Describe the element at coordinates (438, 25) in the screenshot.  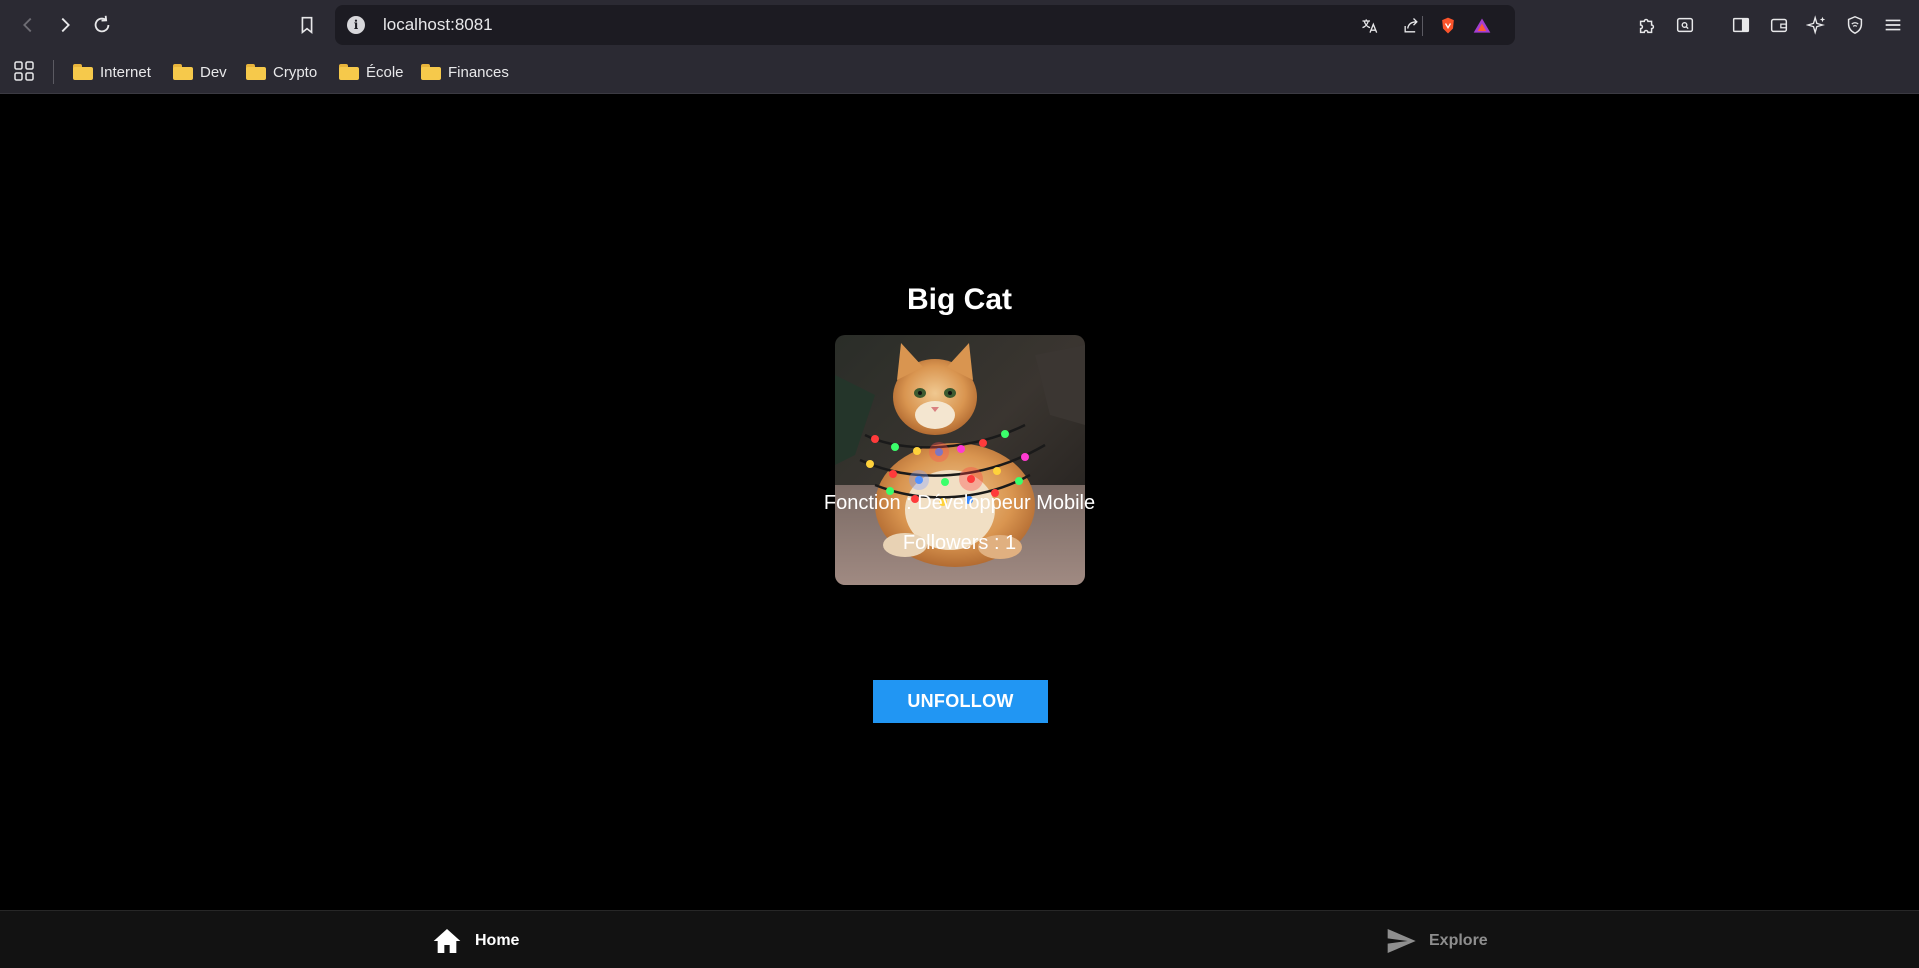
I see `url-text: localhost:8081` at that location.